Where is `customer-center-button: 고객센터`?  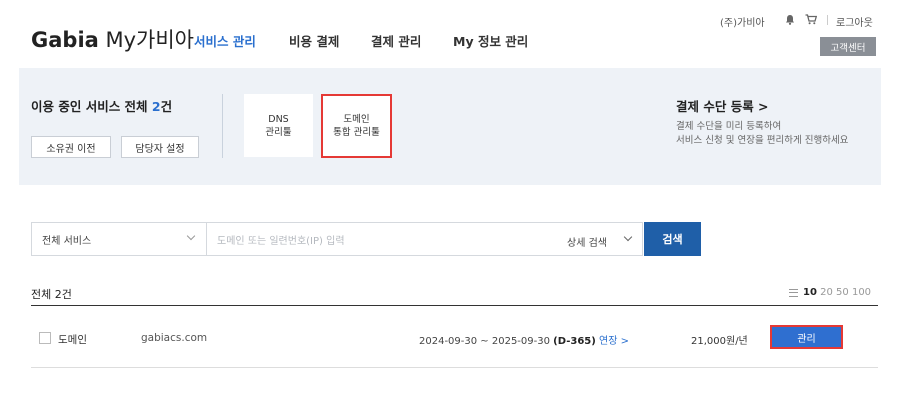 customer-center-button: 고객센터 is located at coordinates (848, 46).